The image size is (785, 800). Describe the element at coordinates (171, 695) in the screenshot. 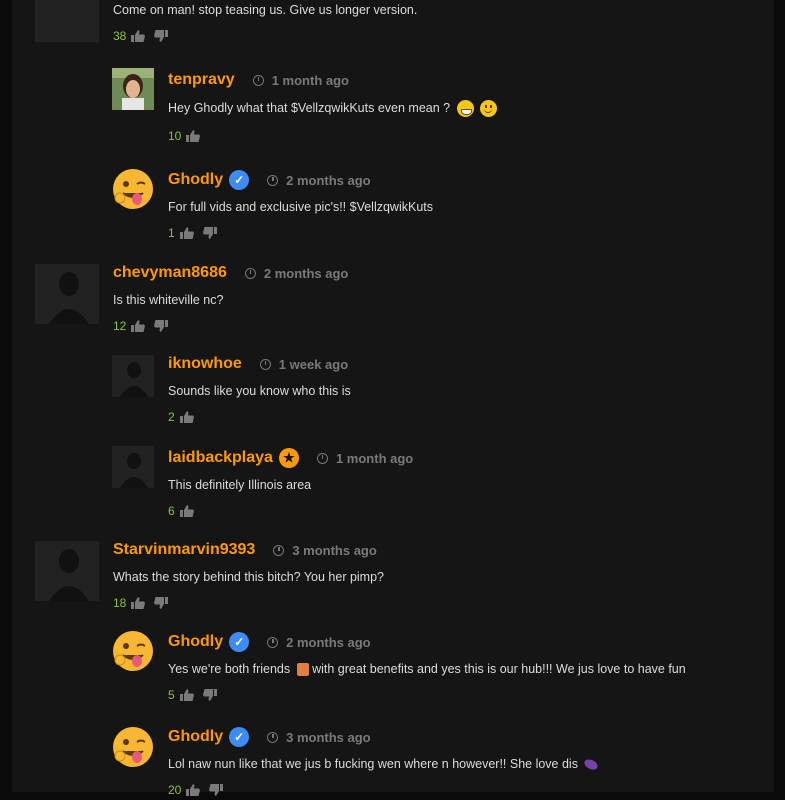

I see `like-count: 5` at that location.